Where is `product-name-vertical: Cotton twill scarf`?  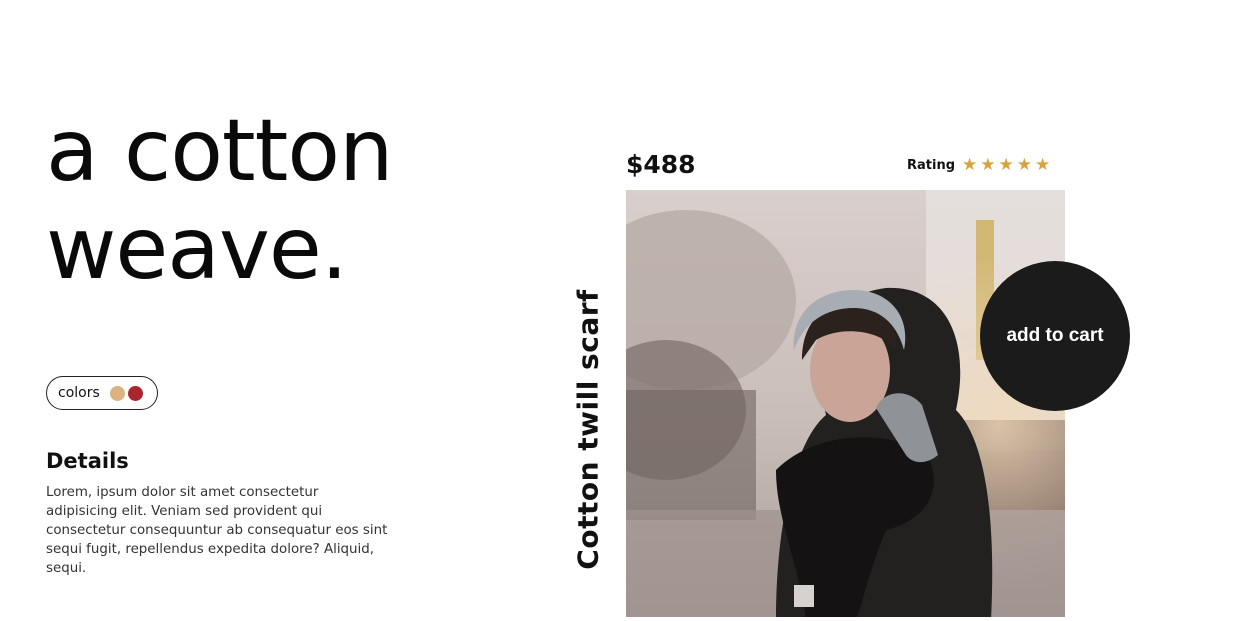
product-name-vertical: Cotton twill scarf is located at coordinates (588, 429).